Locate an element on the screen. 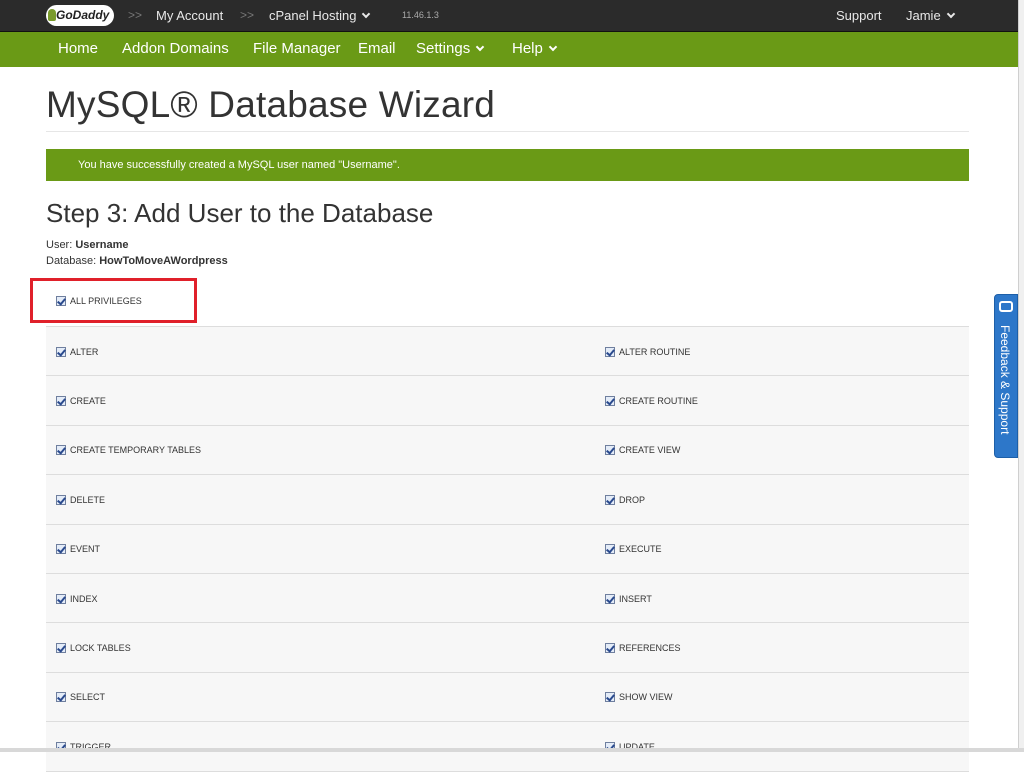 The width and height of the screenshot is (1024, 772). window-bottom-edge is located at coordinates (512, 750).